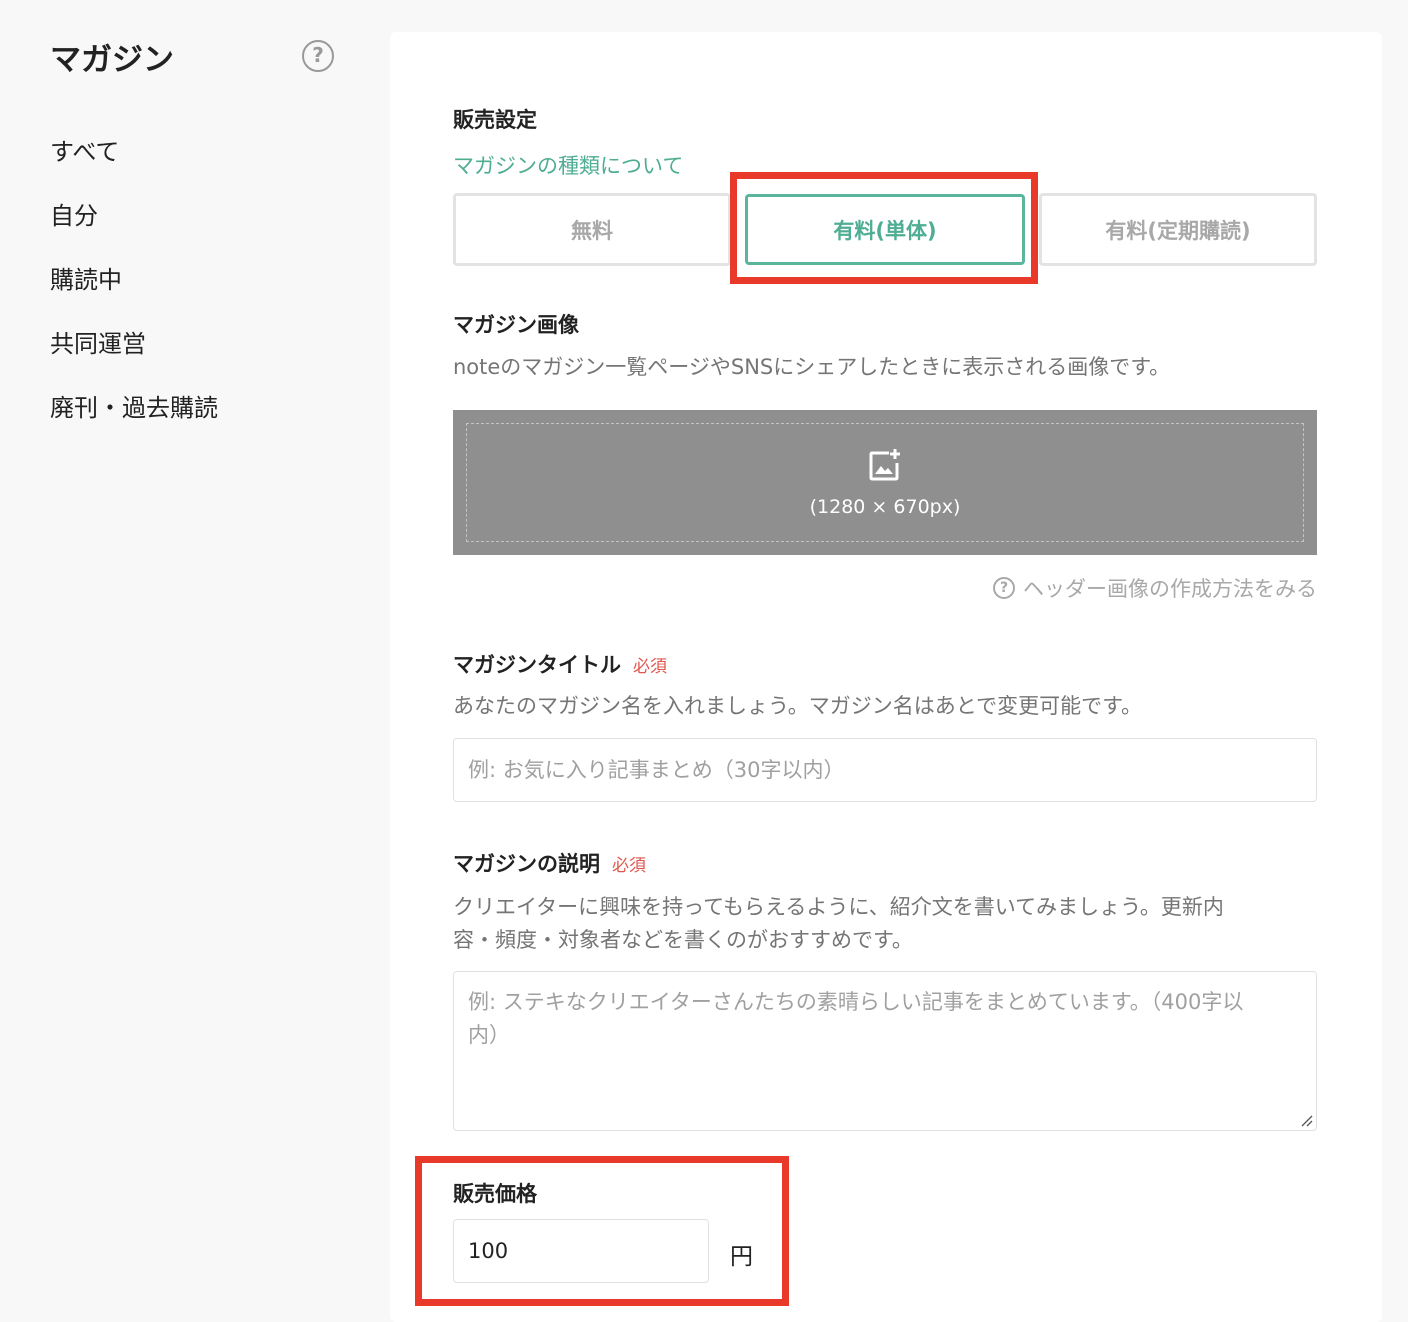 The height and width of the screenshot is (1322, 1408). I want to click on magazine-desc-label: マガジンの説明 必須, so click(549, 863).